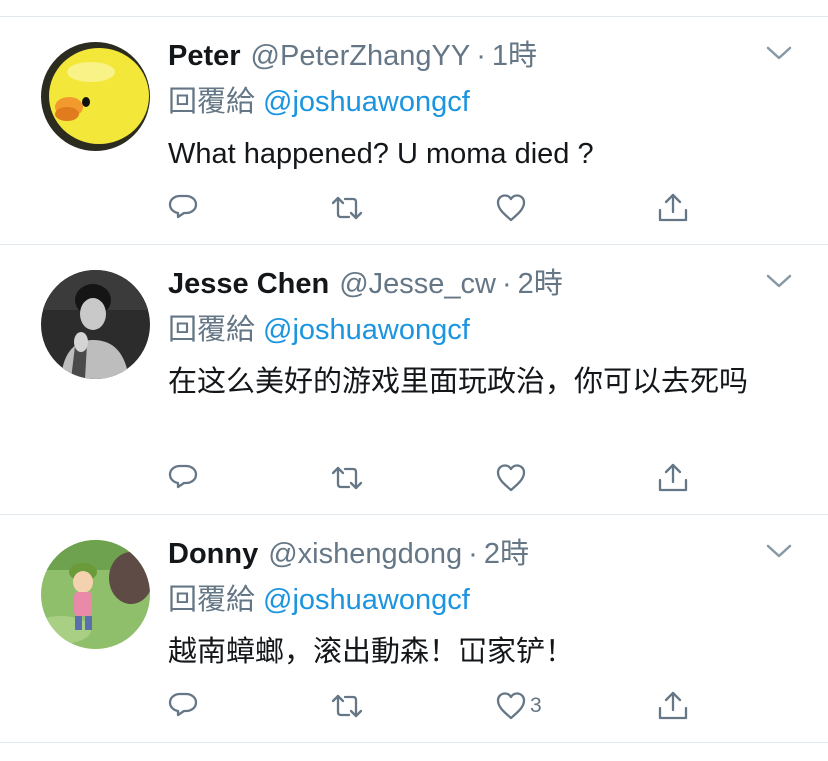 This screenshot has width=828, height=761. I want to click on tweet-header: Jesse Chen @Jesse_cw · 2時, so click(365, 284).